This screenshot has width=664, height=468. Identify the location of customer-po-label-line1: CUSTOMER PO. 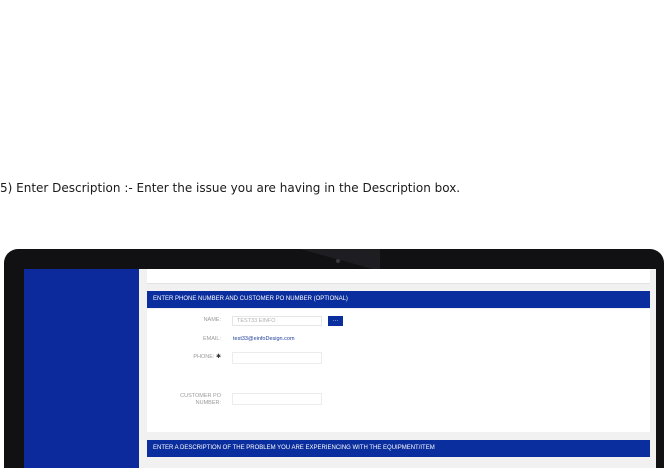
(200, 396).